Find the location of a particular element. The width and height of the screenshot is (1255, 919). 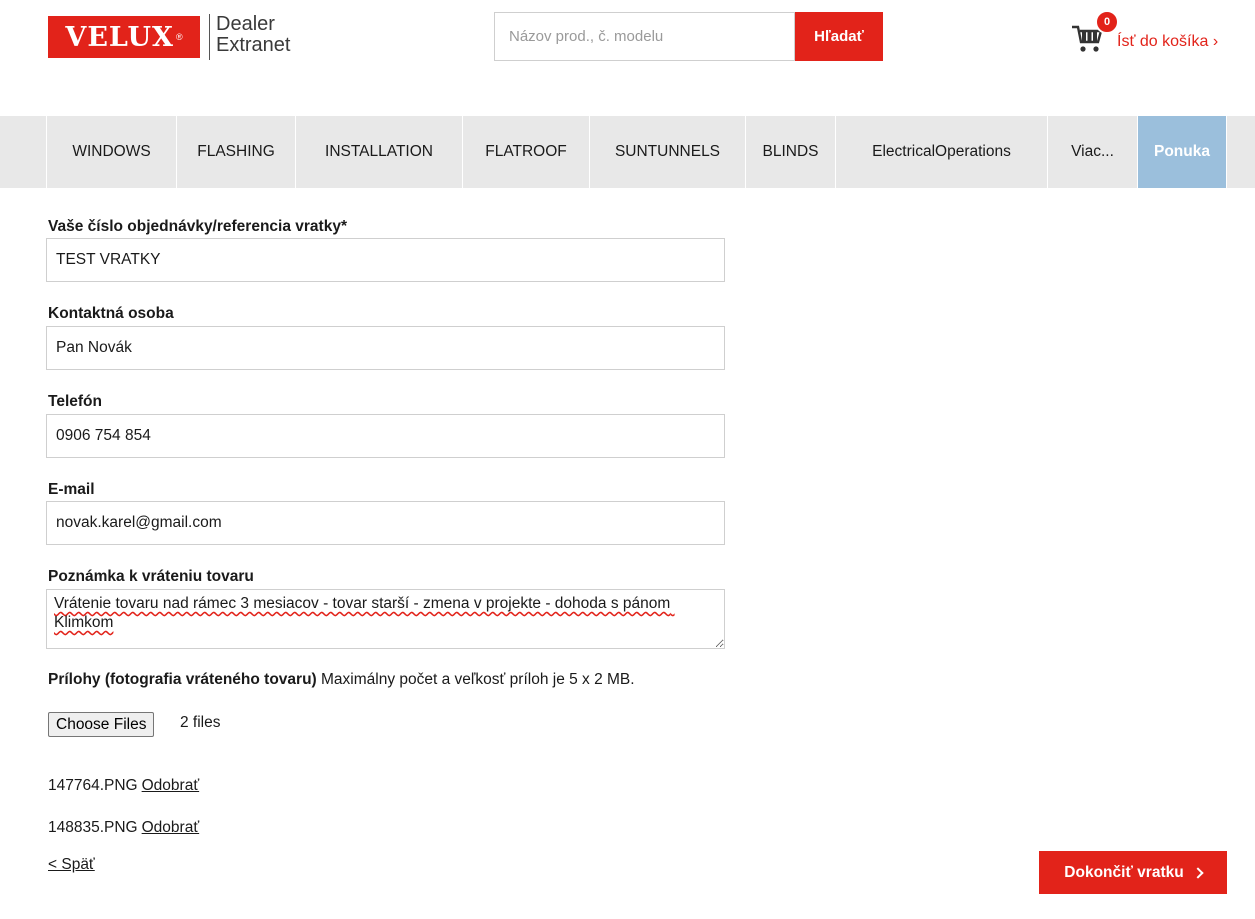

subtitle-line-1: Dealer is located at coordinates (245, 24).